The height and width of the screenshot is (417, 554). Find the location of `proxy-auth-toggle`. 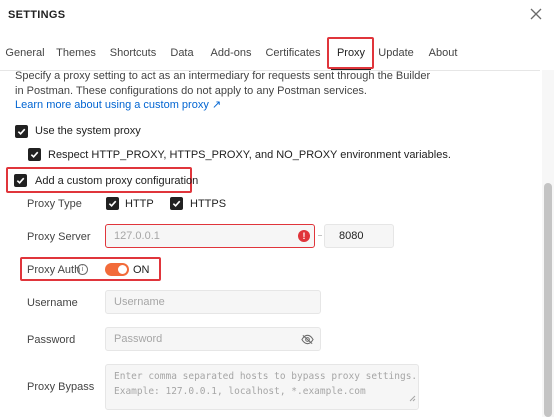

proxy-auth-toggle is located at coordinates (117, 269).